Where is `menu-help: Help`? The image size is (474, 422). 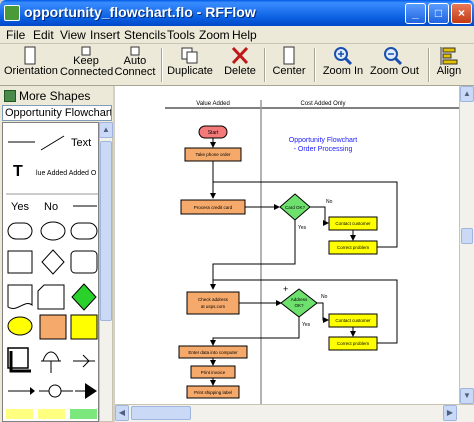
menu-help: Help is located at coordinates (244, 35).